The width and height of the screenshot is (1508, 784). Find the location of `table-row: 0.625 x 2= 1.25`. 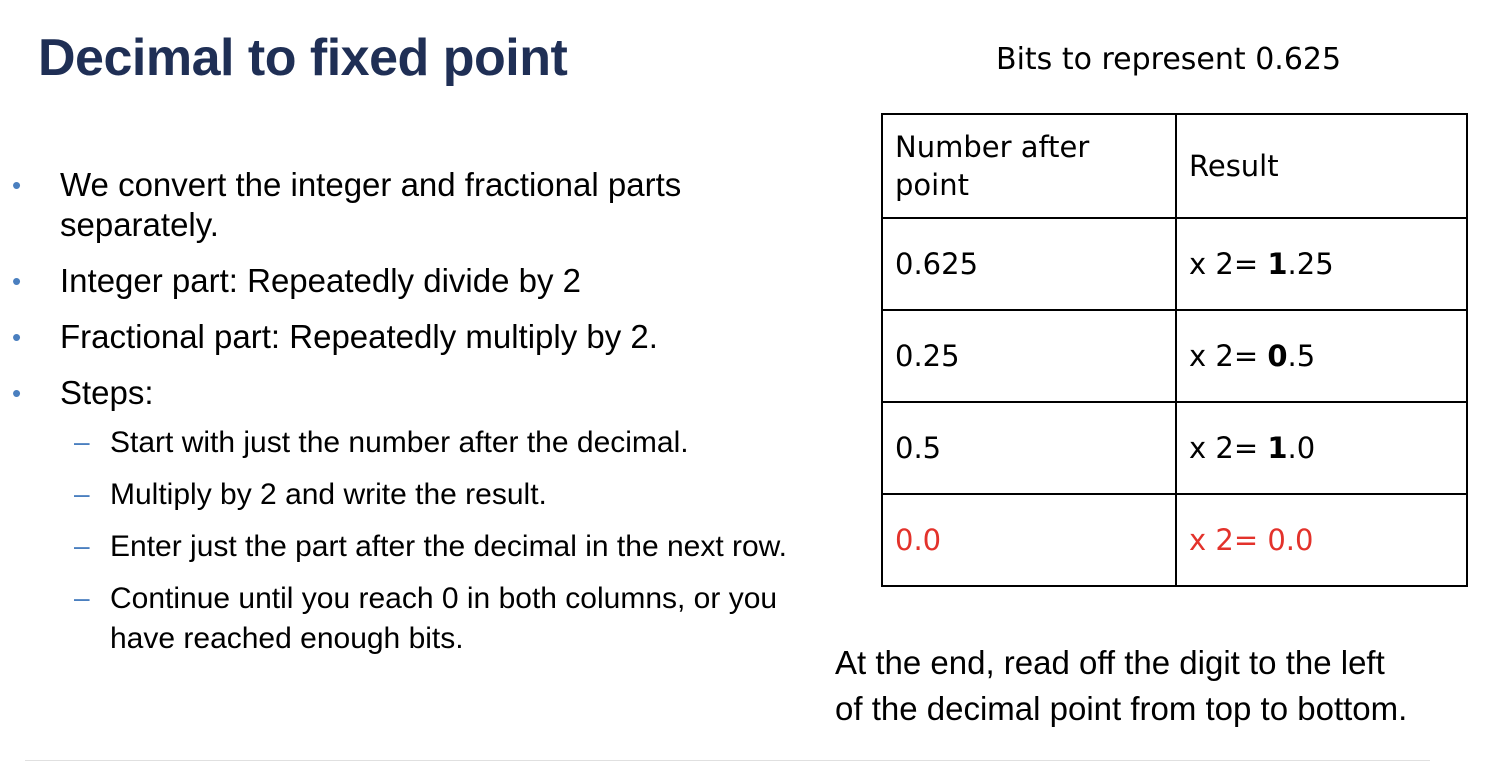

table-row: 0.625 x 2= 1.25 is located at coordinates (1174, 264).